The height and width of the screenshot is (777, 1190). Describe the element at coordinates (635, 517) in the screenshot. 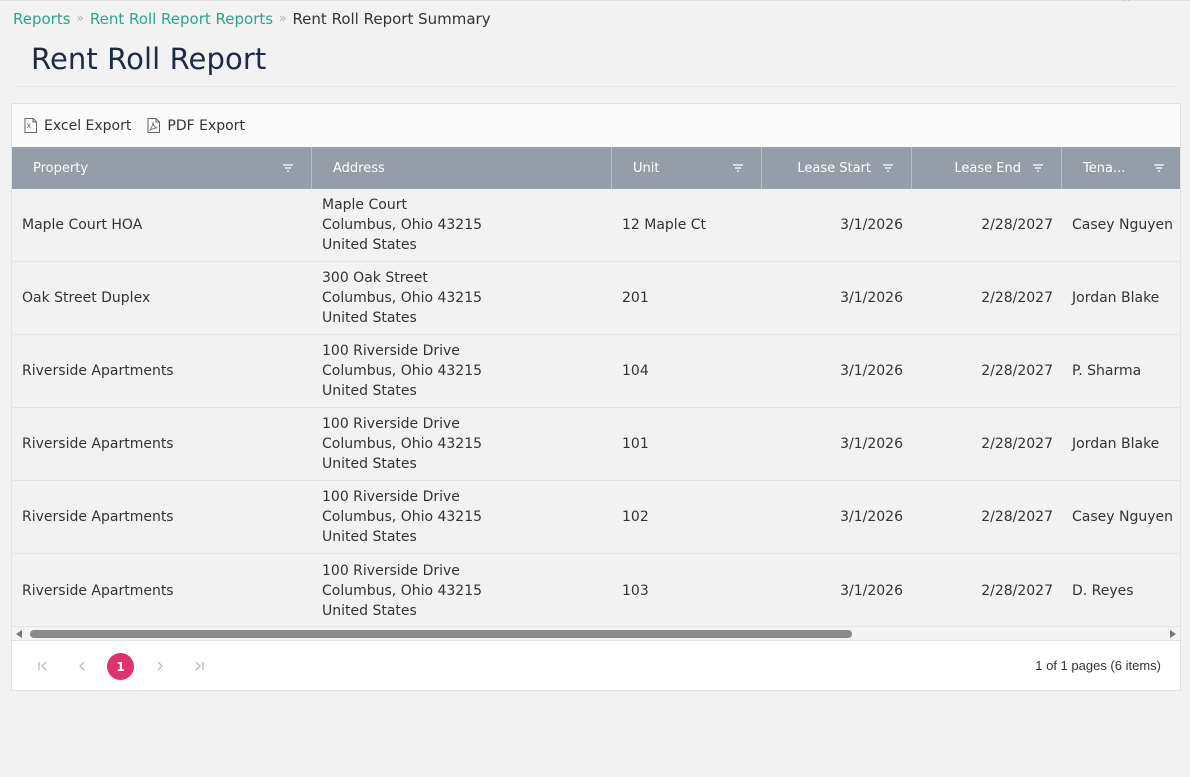

I see `cell-unit: 102` at that location.